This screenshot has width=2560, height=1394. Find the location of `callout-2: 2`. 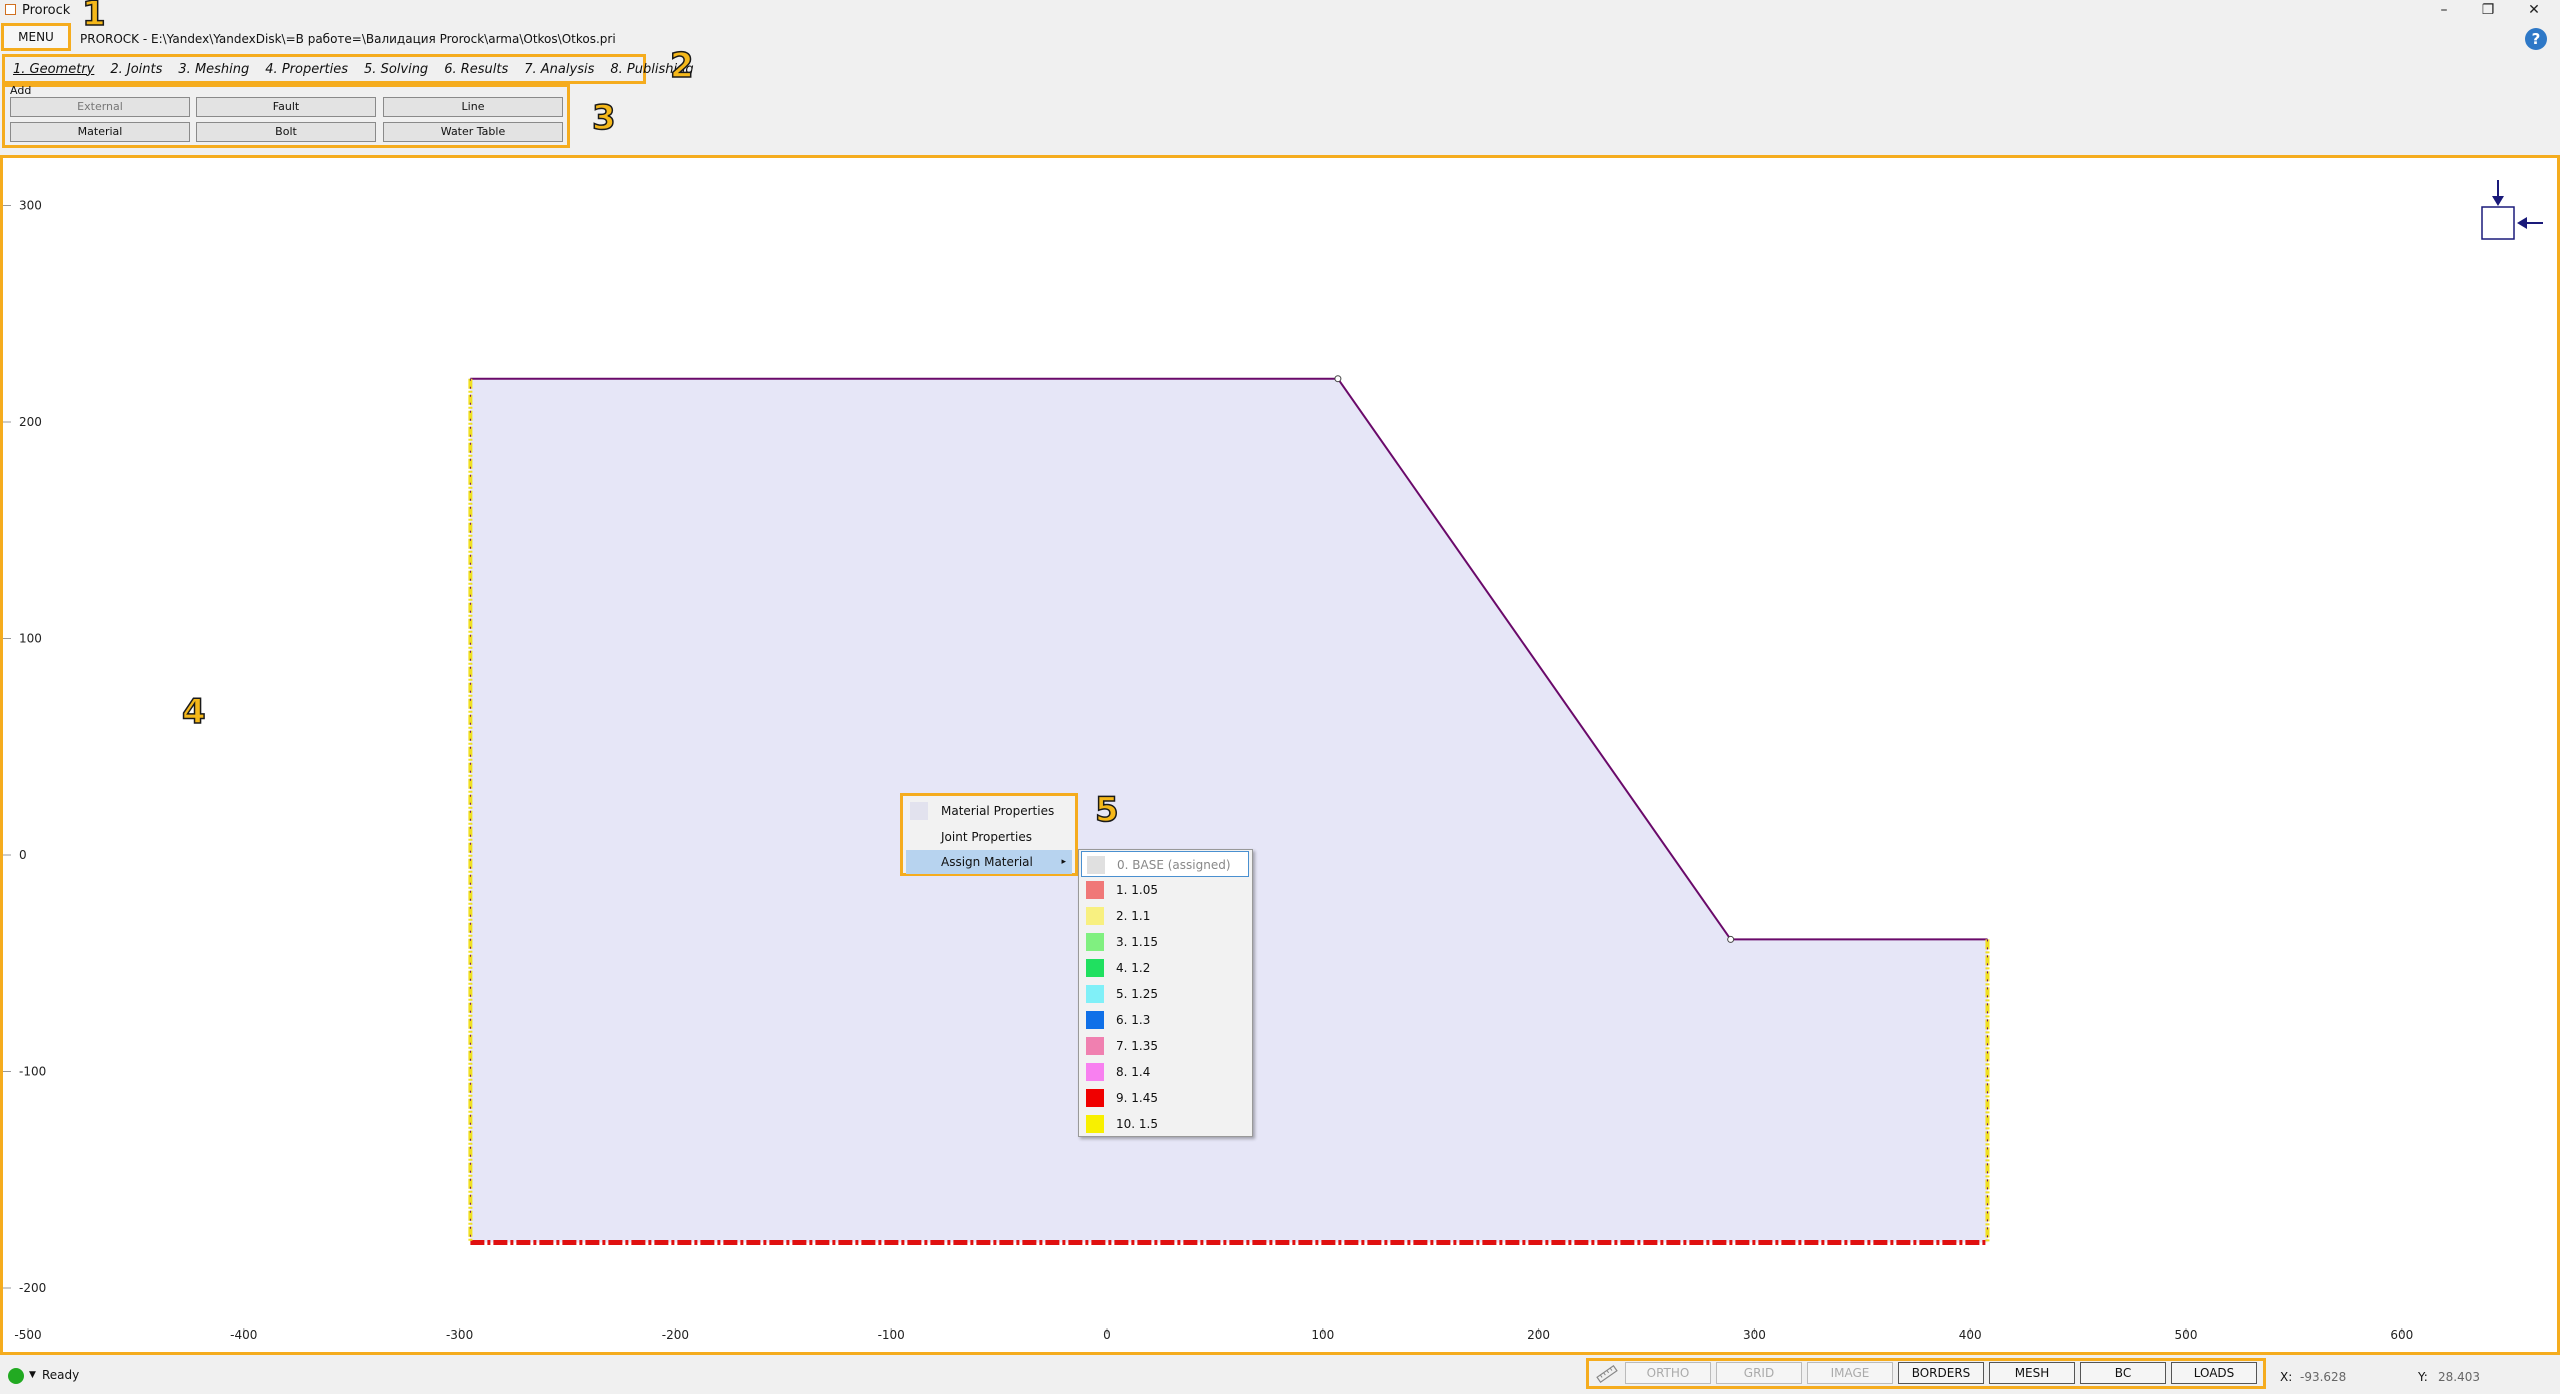

callout-2: 2 is located at coordinates (681, 66).